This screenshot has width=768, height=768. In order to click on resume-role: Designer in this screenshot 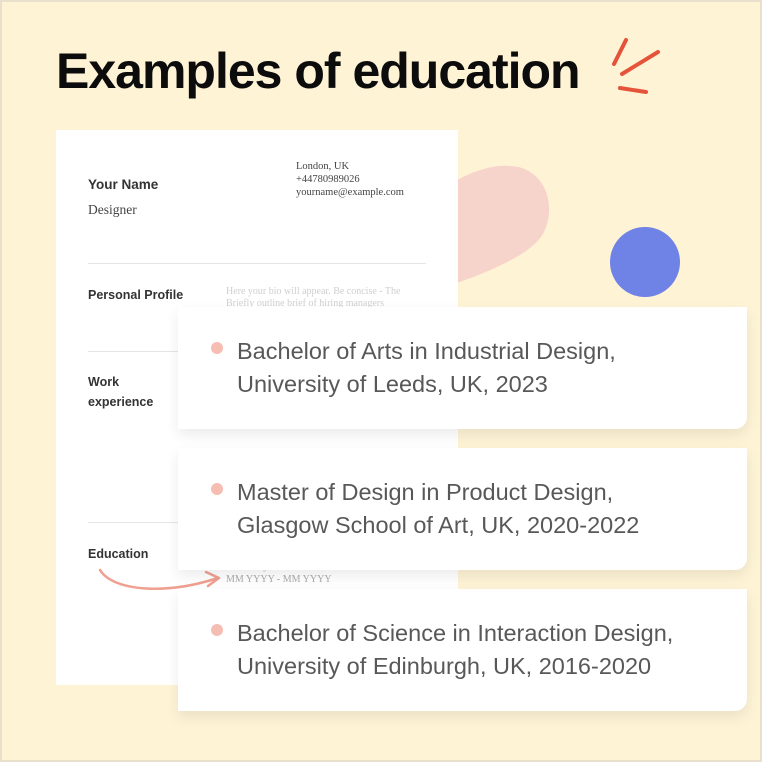, I will do `click(112, 209)`.